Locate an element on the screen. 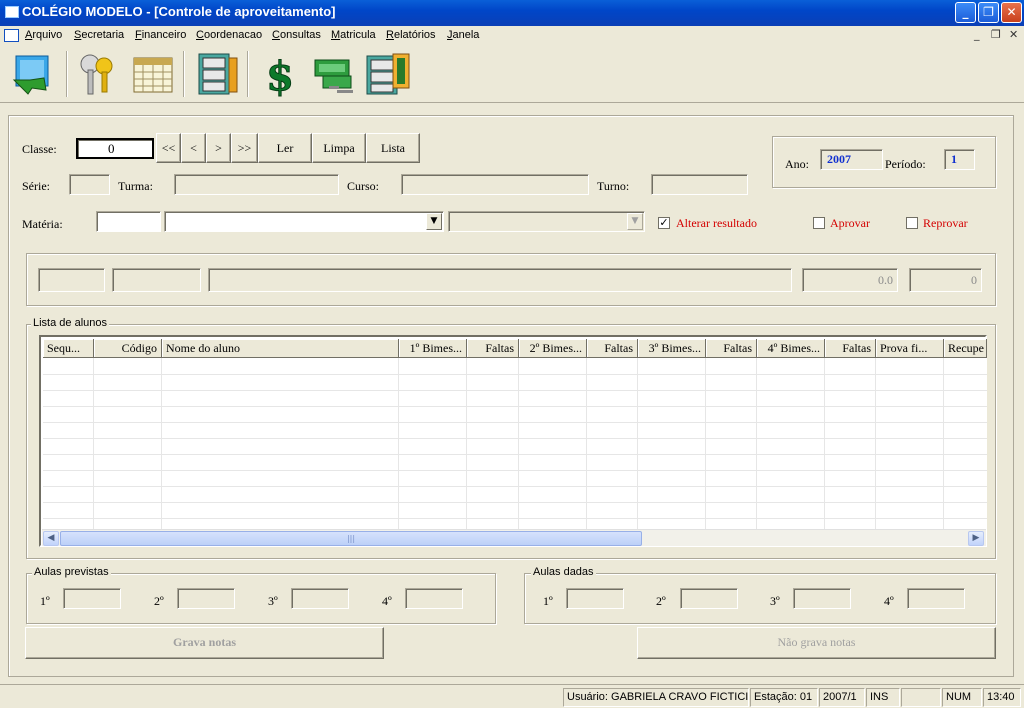  menu-arquivo: Arquivo is located at coordinates (43, 35).